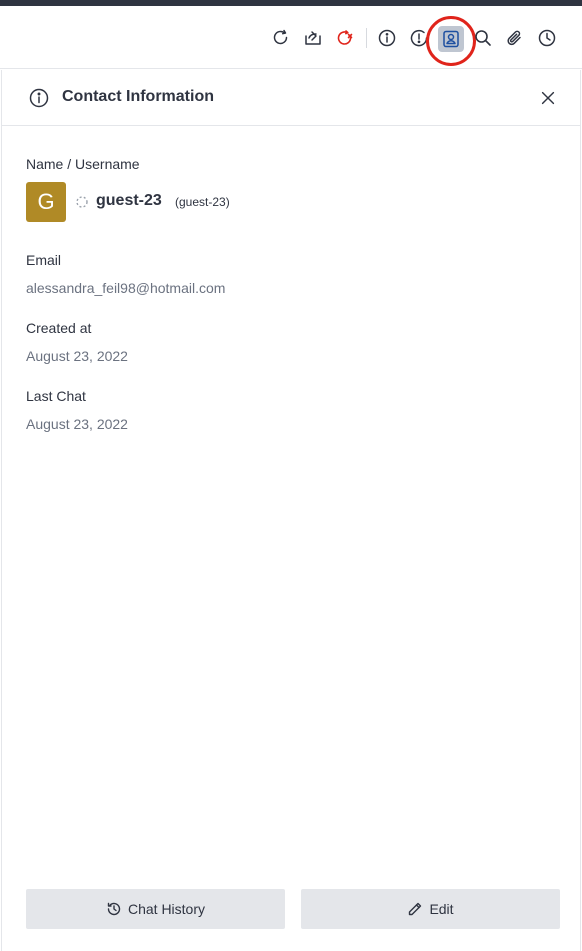  I want to click on close-panel-button, so click(548, 98).